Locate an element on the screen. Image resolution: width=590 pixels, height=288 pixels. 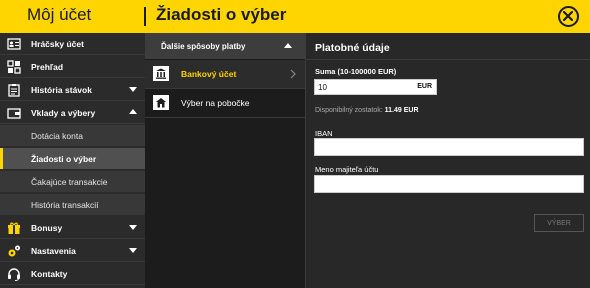
available-balance: Disponibilný zostatok: 11.49 EUR is located at coordinates (367, 110).